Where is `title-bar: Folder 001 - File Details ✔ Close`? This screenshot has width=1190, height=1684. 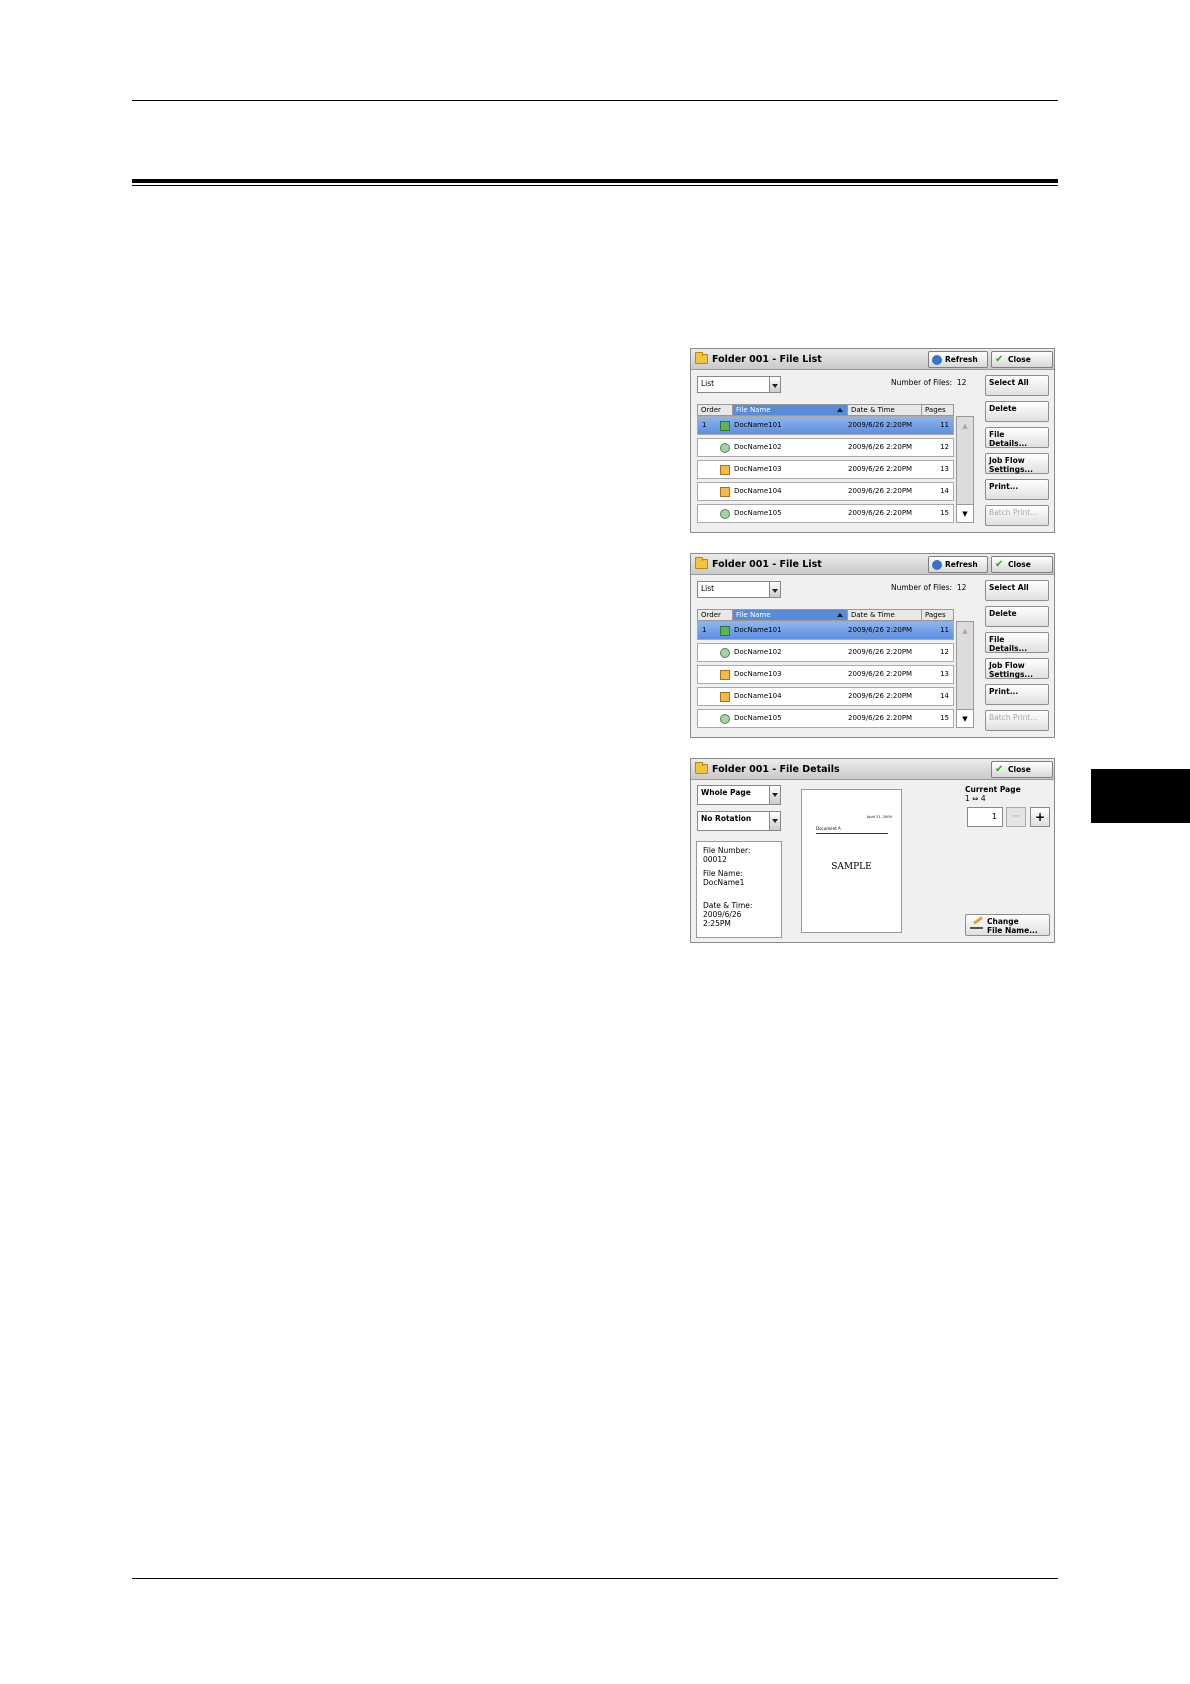 title-bar: Folder 001 - File Details ✔ Close is located at coordinates (872, 769).